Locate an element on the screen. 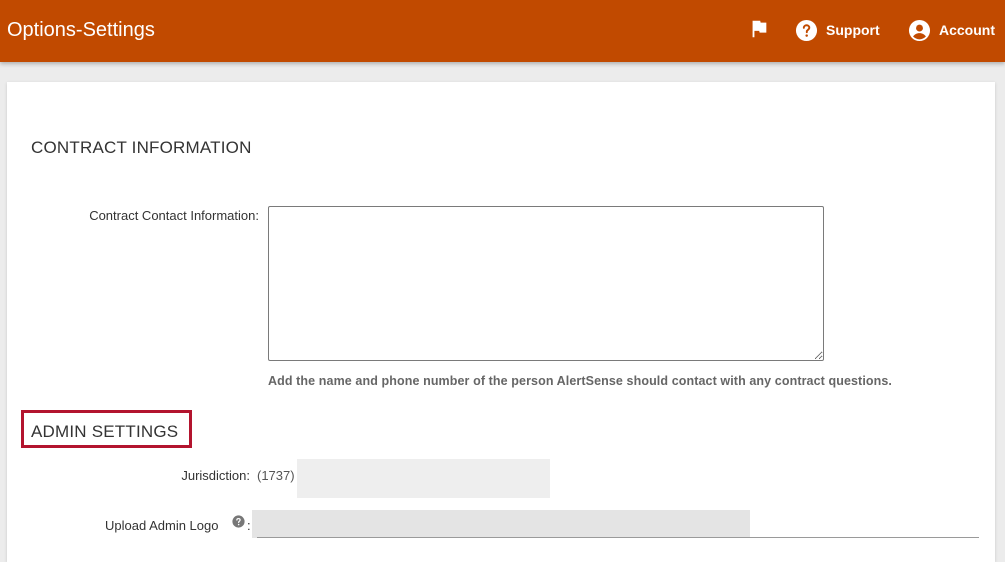 The height and width of the screenshot is (562, 1005). contract-contact-label: Contract Contact Information: is located at coordinates (174, 215).